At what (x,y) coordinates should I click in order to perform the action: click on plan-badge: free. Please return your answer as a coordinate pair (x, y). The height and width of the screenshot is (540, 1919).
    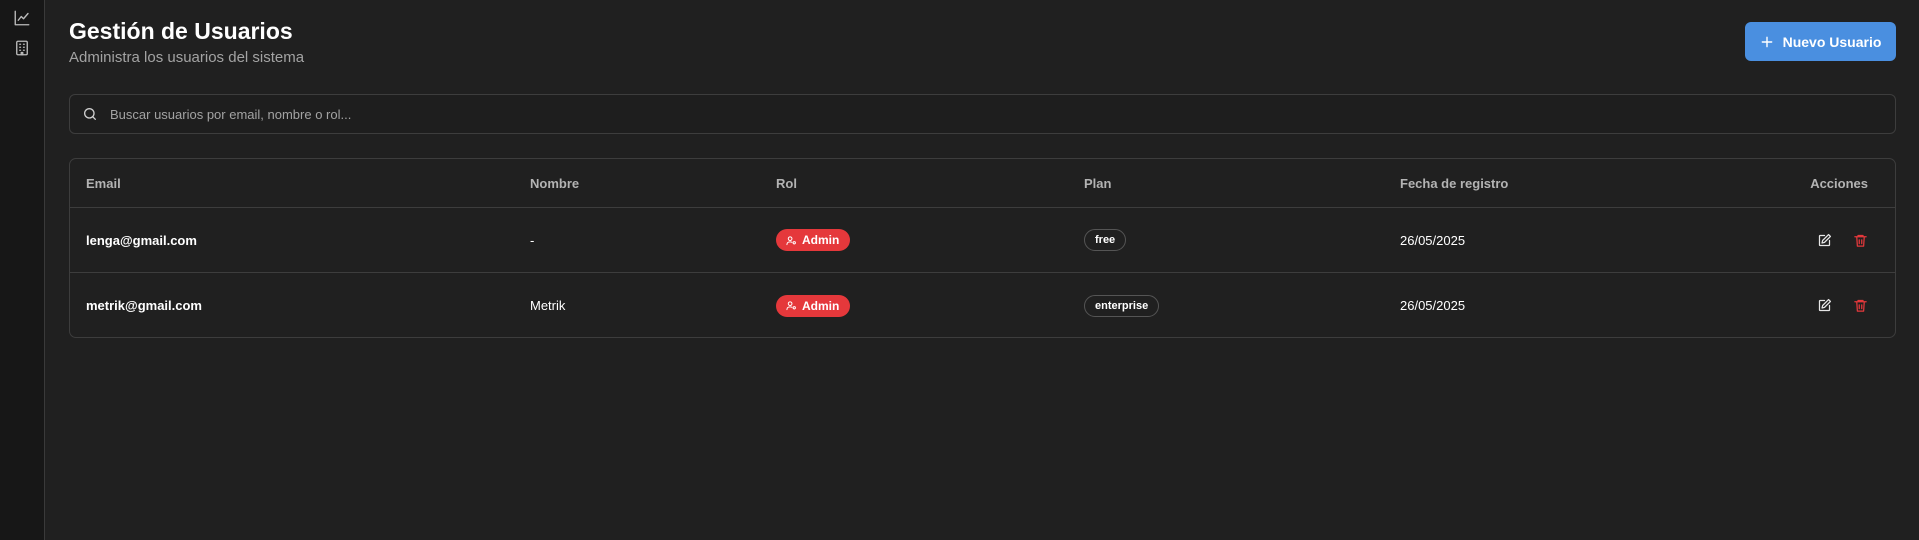
    Looking at the image, I should click on (1105, 240).